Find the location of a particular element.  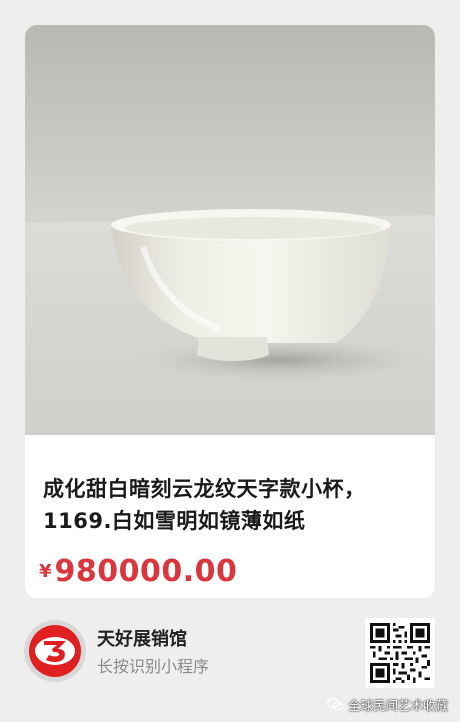

qr-code is located at coordinates (400, 653).